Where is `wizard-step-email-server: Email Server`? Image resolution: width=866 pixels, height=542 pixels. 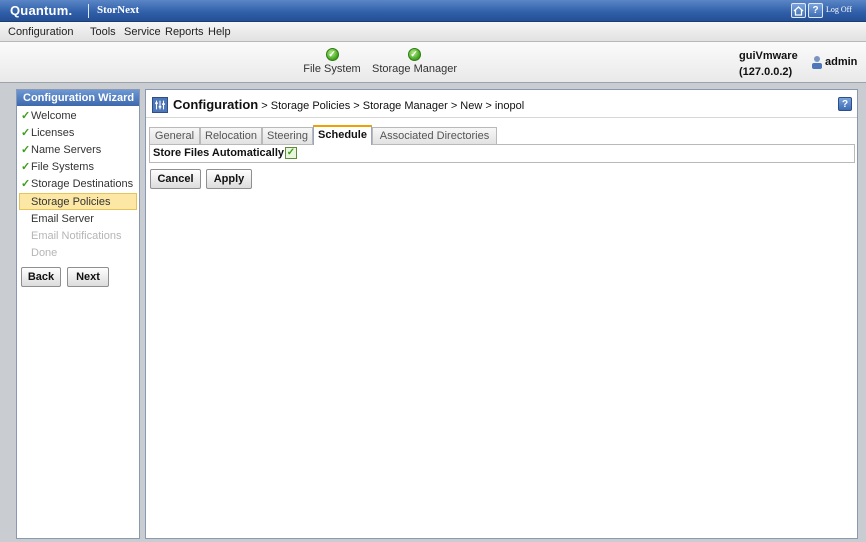
wizard-step-email-server: Email Server is located at coordinates (78, 219).